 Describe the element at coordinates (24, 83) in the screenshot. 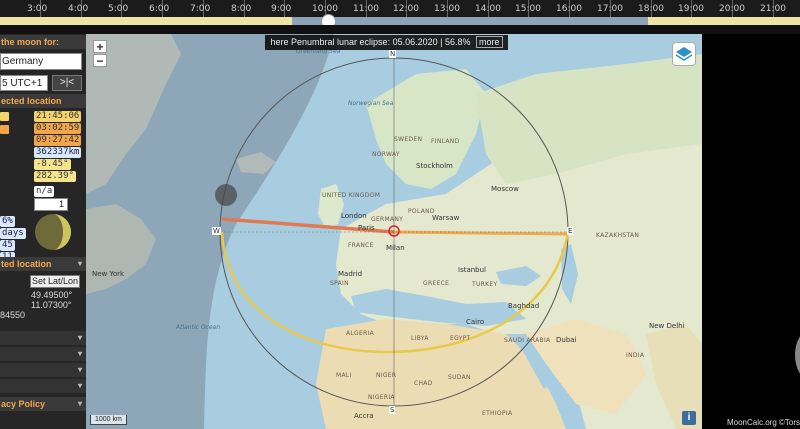

I see `timezone-field: 5 UTC+1` at that location.